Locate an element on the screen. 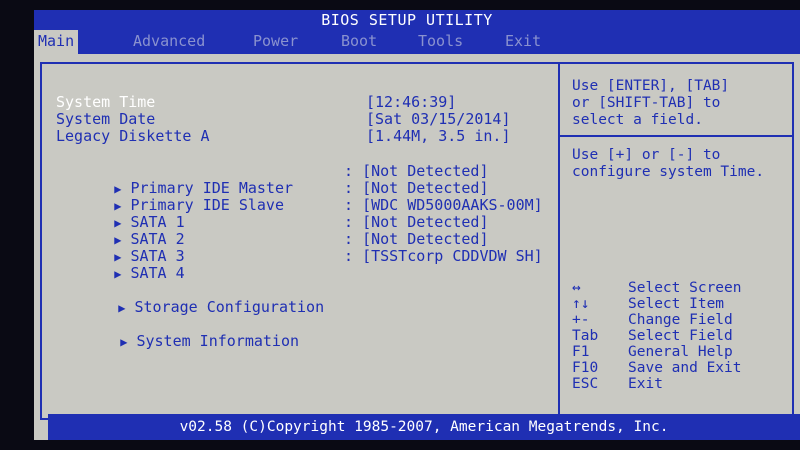 The image size is (800, 450). menu-power: Power is located at coordinates (275, 41).